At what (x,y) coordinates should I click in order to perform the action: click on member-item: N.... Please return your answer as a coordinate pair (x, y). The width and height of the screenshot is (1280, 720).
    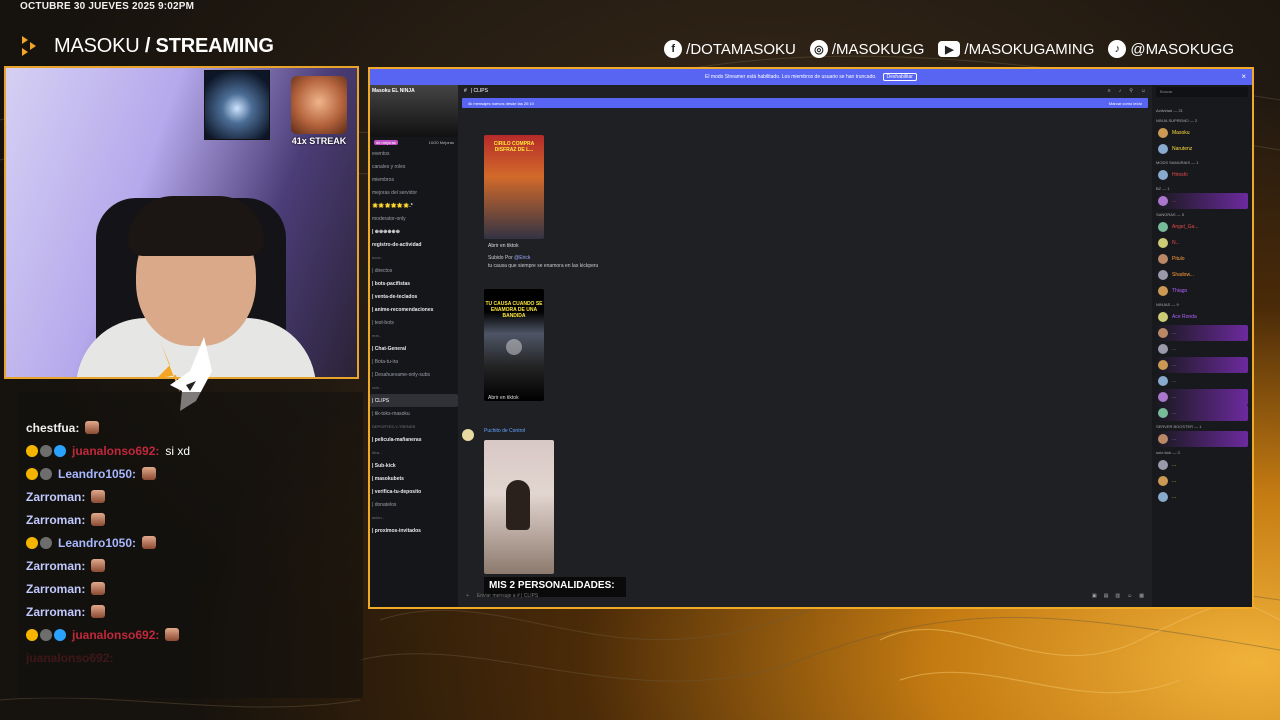
    Looking at the image, I should click on (1202, 243).